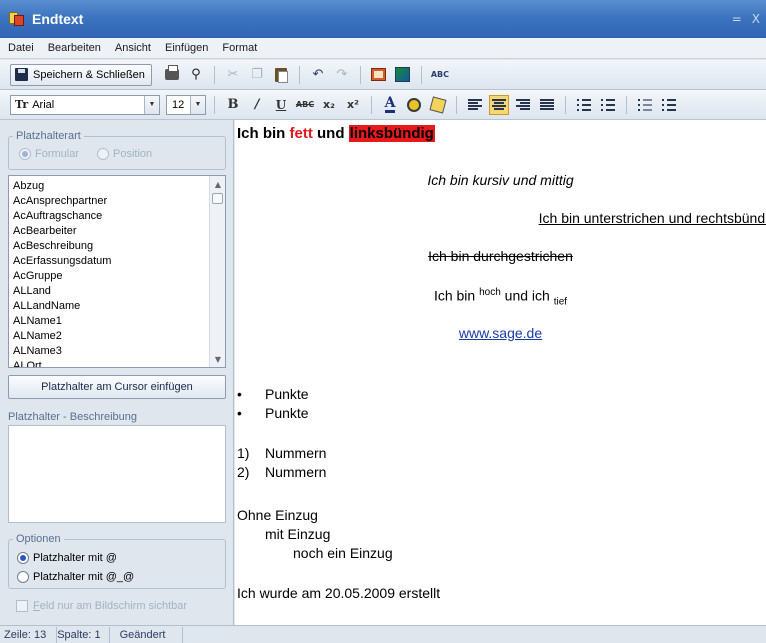  Describe the element at coordinates (281, 105) in the screenshot. I see `underline-button: U` at that location.